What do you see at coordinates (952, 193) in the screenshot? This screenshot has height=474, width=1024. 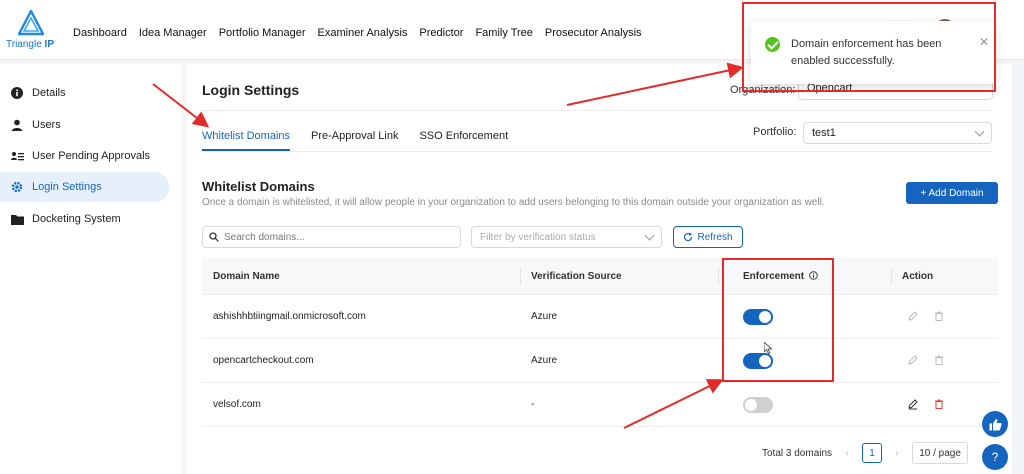 I see `add-domain-button: + Add Domain` at bounding box center [952, 193].